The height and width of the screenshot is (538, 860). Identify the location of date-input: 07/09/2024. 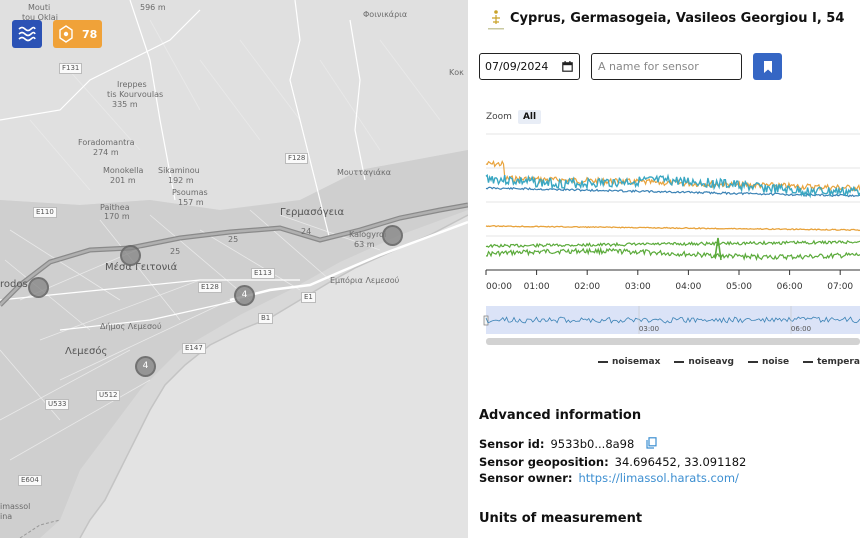
(529, 66).